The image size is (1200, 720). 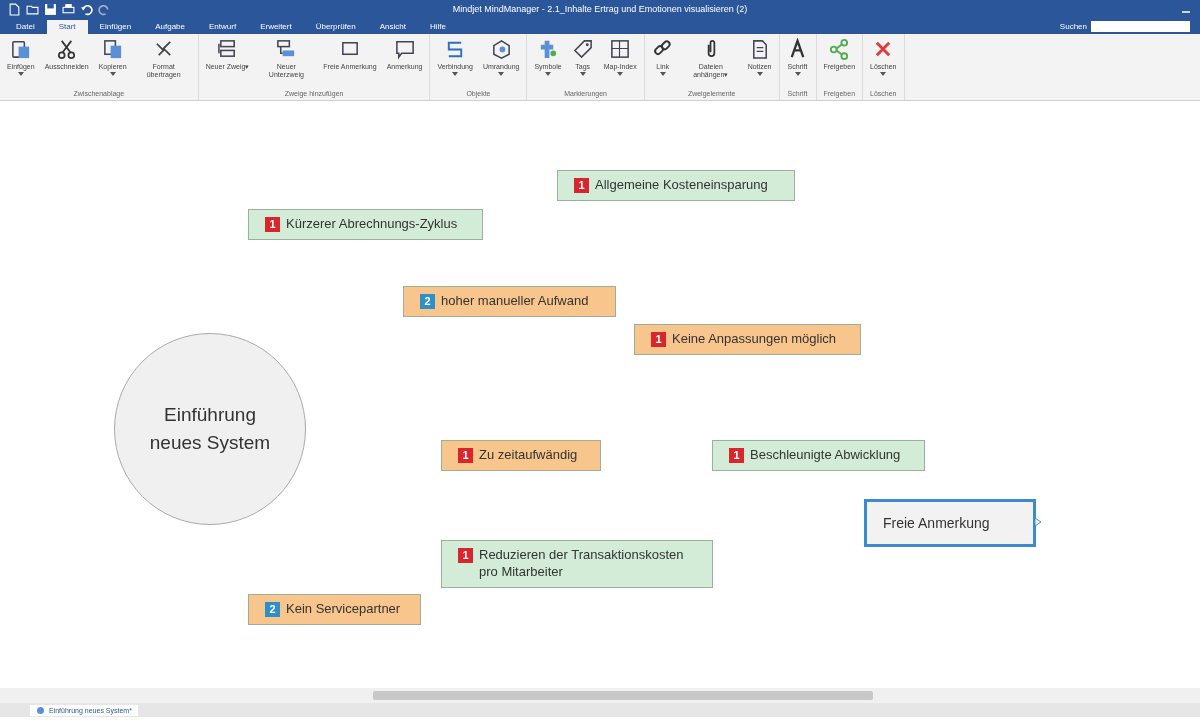 What do you see at coordinates (86, 9) in the screenshot?
I see `undo-icon` at bounding box center [86, 9].